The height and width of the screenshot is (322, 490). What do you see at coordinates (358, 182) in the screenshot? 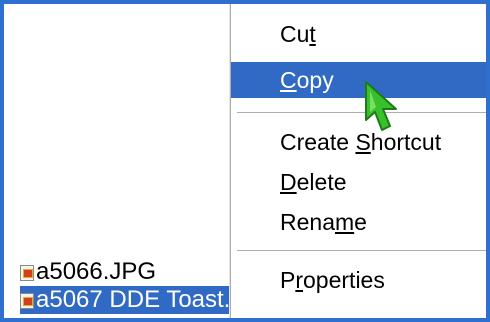
I see `menu-item-delete: Delete` at bounding box center [358, 182].